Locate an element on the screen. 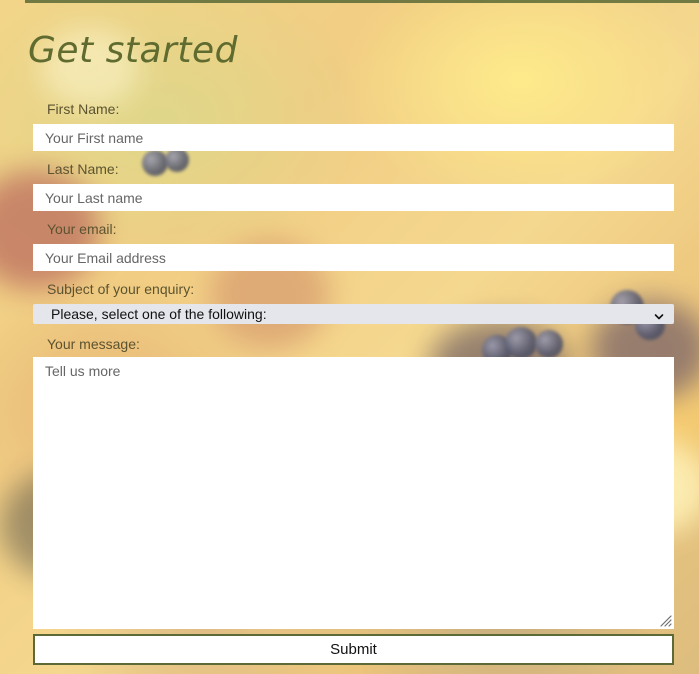  last-name-label: Last Name: is located at coordinates (83, 169).